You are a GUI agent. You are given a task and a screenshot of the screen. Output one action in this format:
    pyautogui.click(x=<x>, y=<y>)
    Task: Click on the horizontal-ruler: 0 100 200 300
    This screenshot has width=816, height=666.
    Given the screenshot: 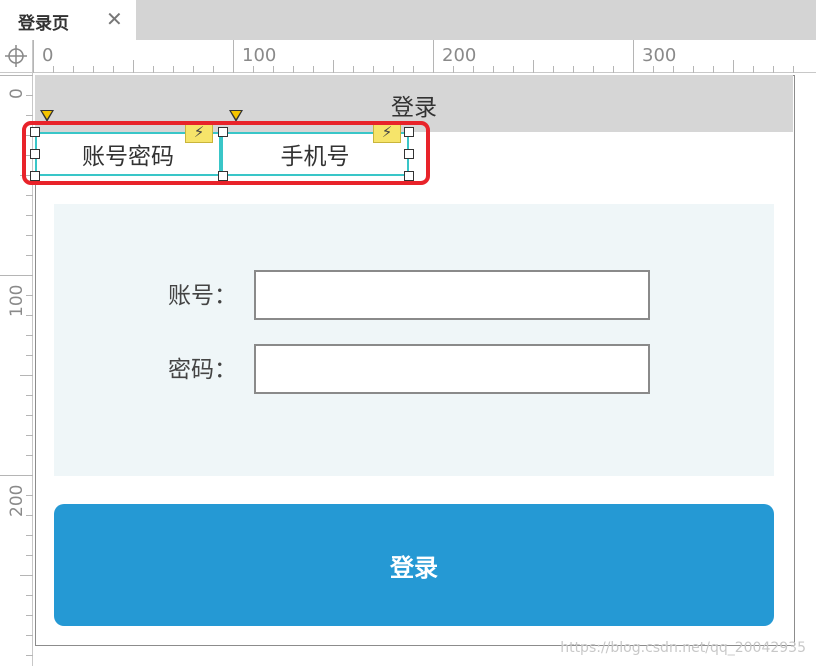 What is the action you would take?
    pyautogui.click(x=424, y=56)
    